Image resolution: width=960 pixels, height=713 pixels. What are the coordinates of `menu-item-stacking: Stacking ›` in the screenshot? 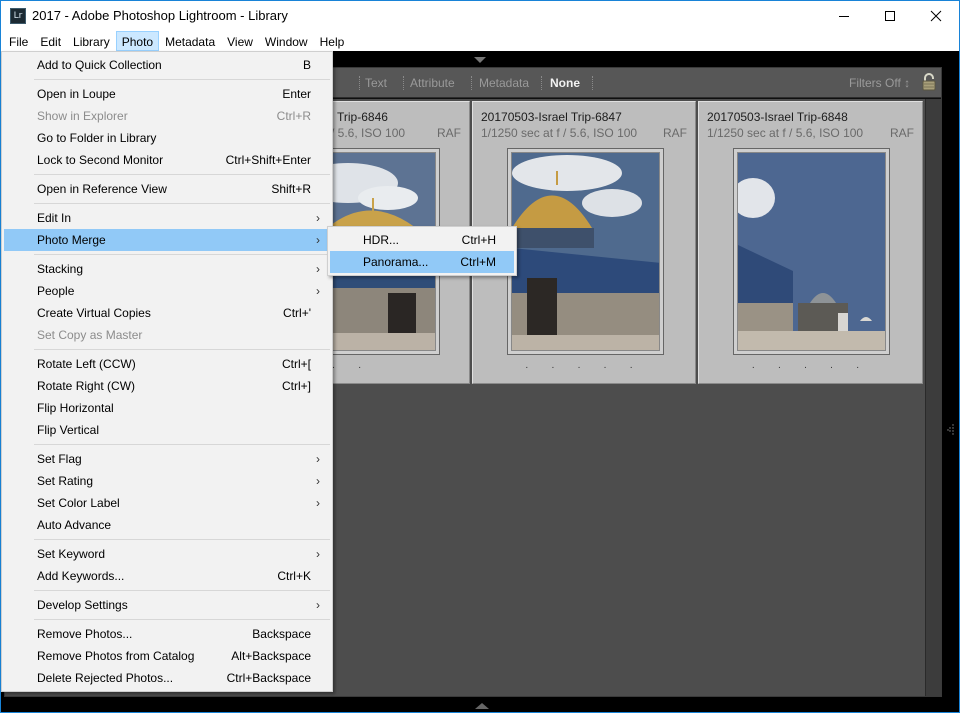 It's located at (167, 269).